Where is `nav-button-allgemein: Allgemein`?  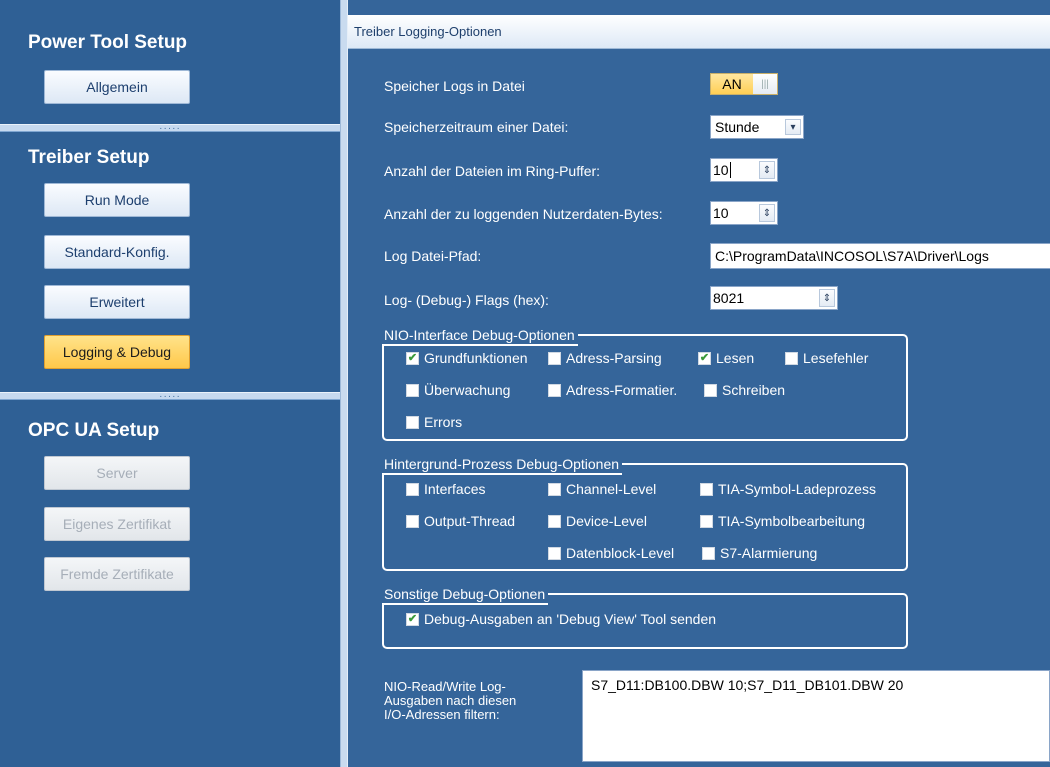
nav-button-allgemein: Allgemein is located at coordinates (117, 87).